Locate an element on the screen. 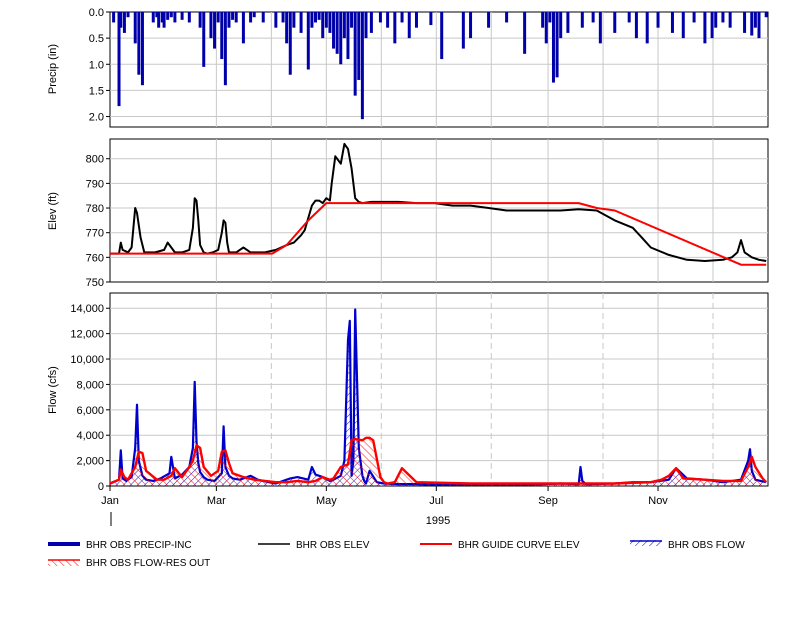 Image resolution: width=800 pixels, height=632 pixels. legend-item-precip: BHR OBS PRECIP-INC is located at coordinates (120, 545).